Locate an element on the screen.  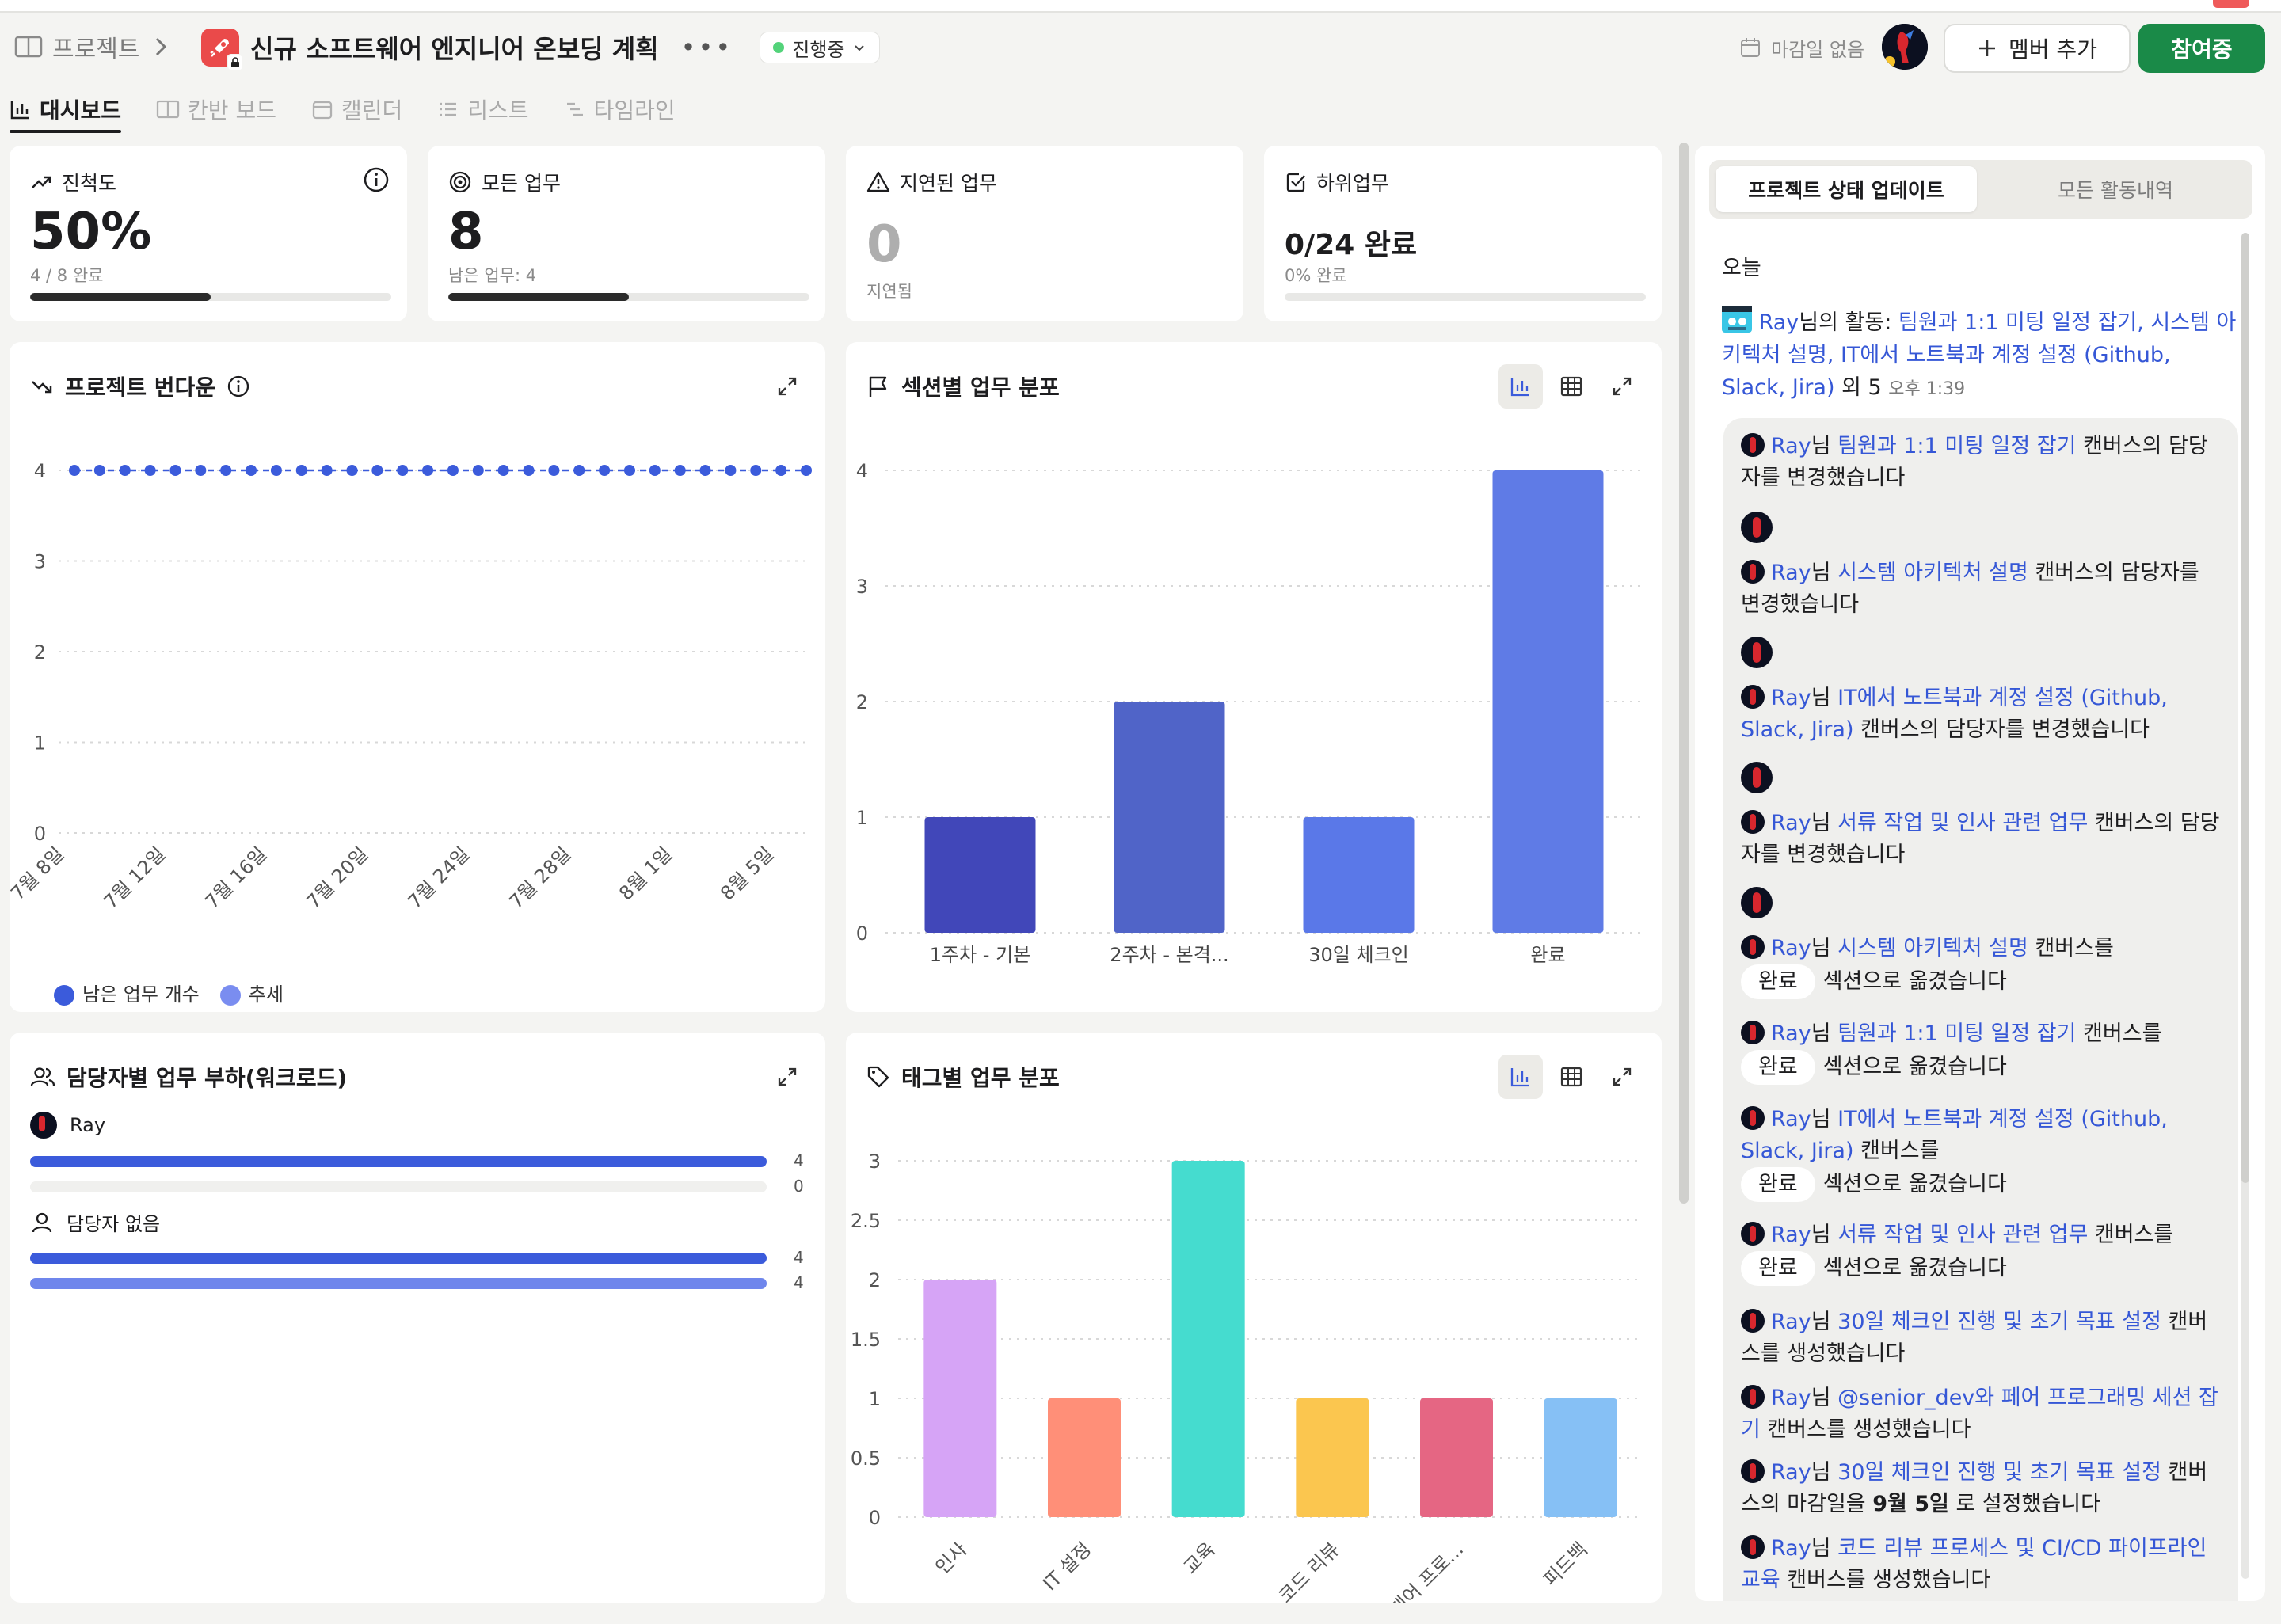
event-text: 캔버스를 생성했습니다 is located at coordinates (1885, 1580).